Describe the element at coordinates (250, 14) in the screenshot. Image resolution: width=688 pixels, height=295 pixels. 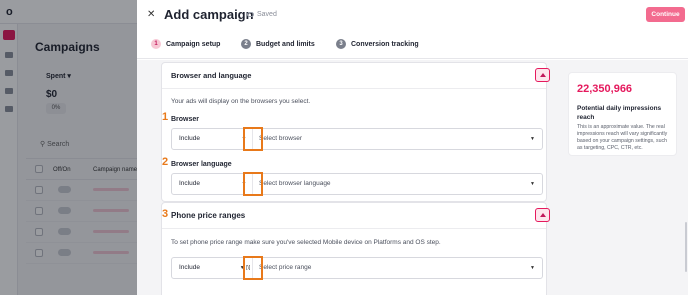
I see `cloud-icon` at that location.